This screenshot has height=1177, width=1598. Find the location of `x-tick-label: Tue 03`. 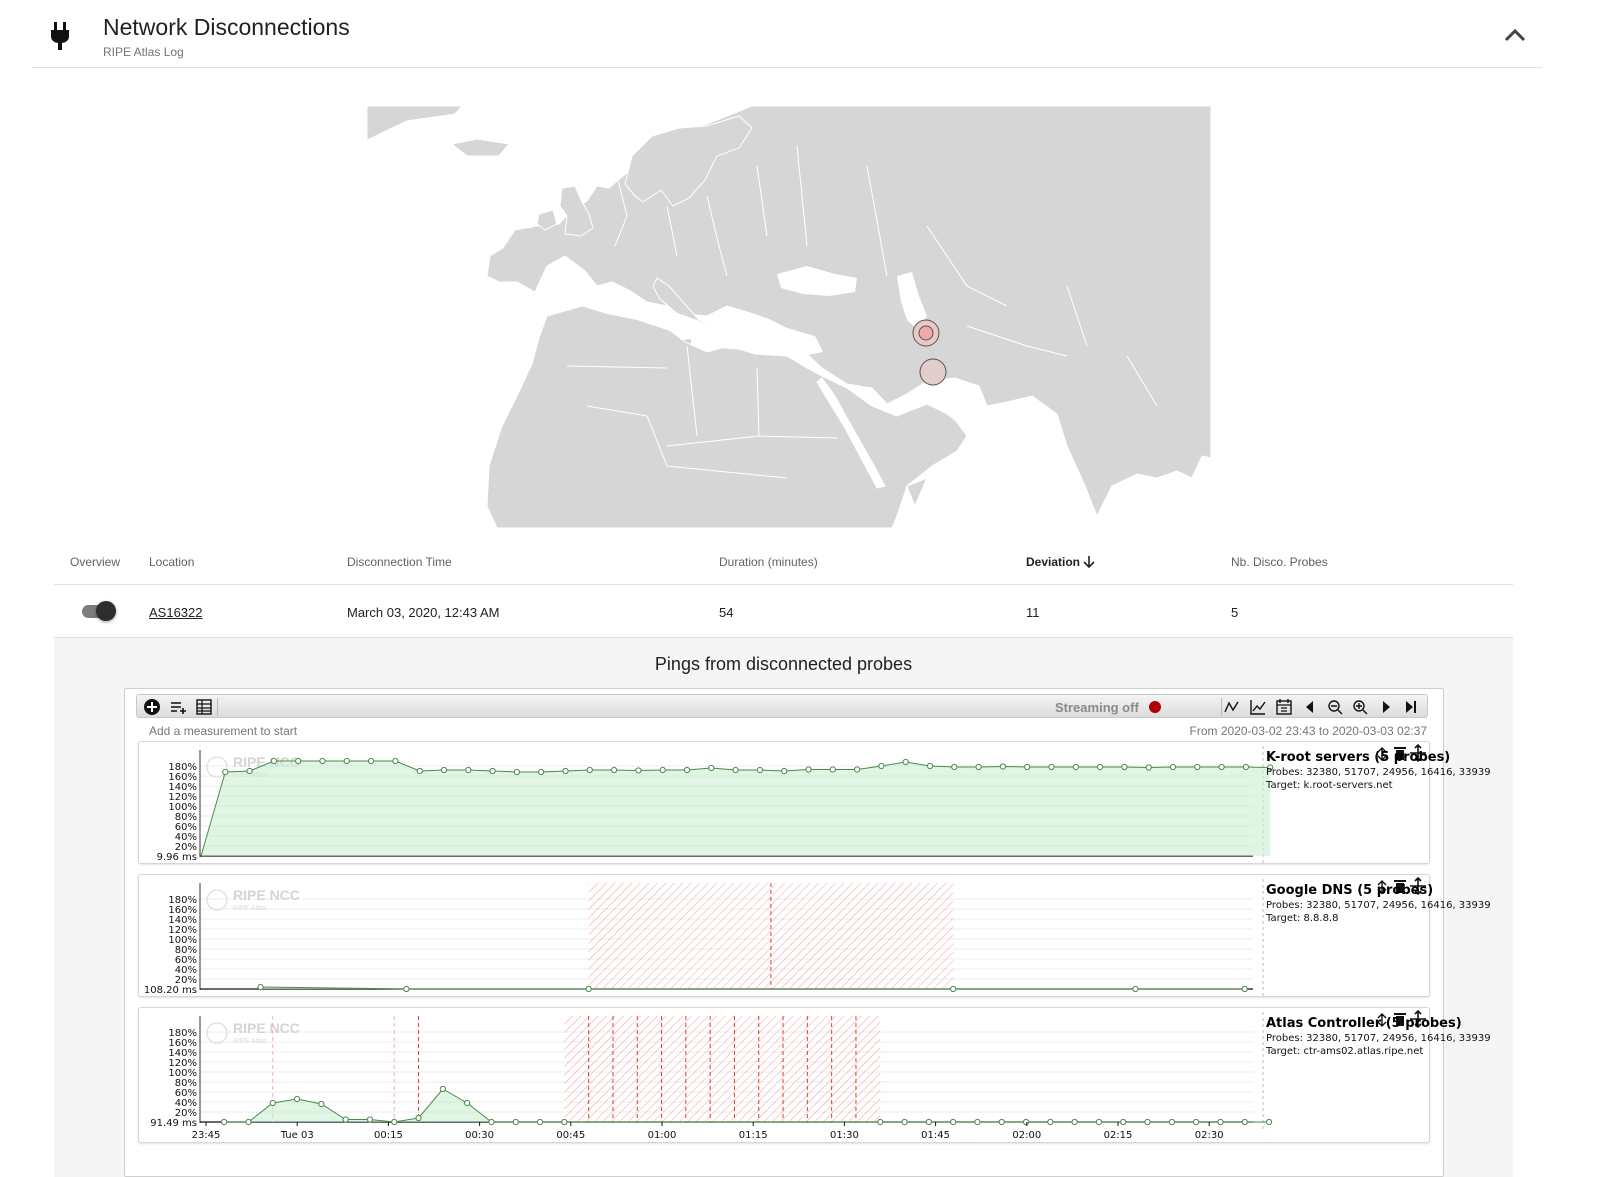

x-tick-label: Tue 03 is located at coordinates (297, 1135).